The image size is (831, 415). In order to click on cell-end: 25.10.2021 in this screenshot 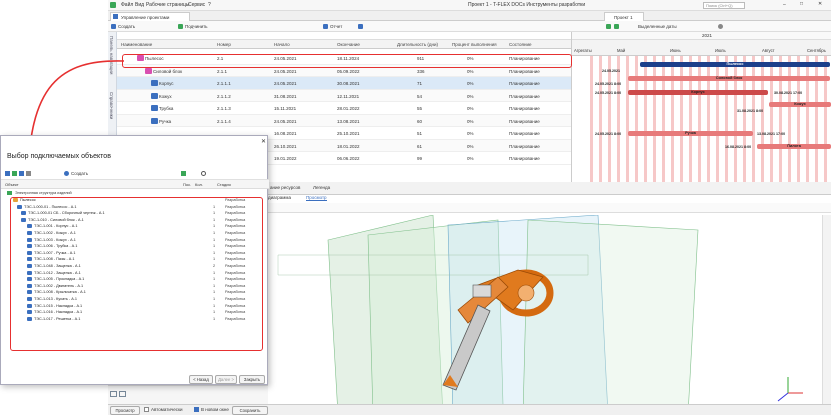, I will do `click(348, 133)`.